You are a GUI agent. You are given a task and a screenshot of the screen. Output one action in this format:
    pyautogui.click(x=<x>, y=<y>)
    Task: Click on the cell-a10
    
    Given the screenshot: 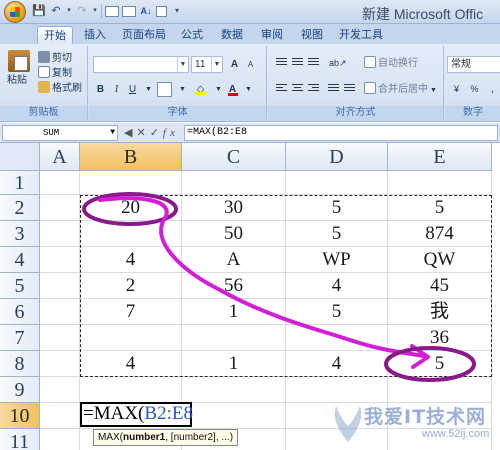 What is the action you would take?
    pyautogui.click(x=60, y=416)
    